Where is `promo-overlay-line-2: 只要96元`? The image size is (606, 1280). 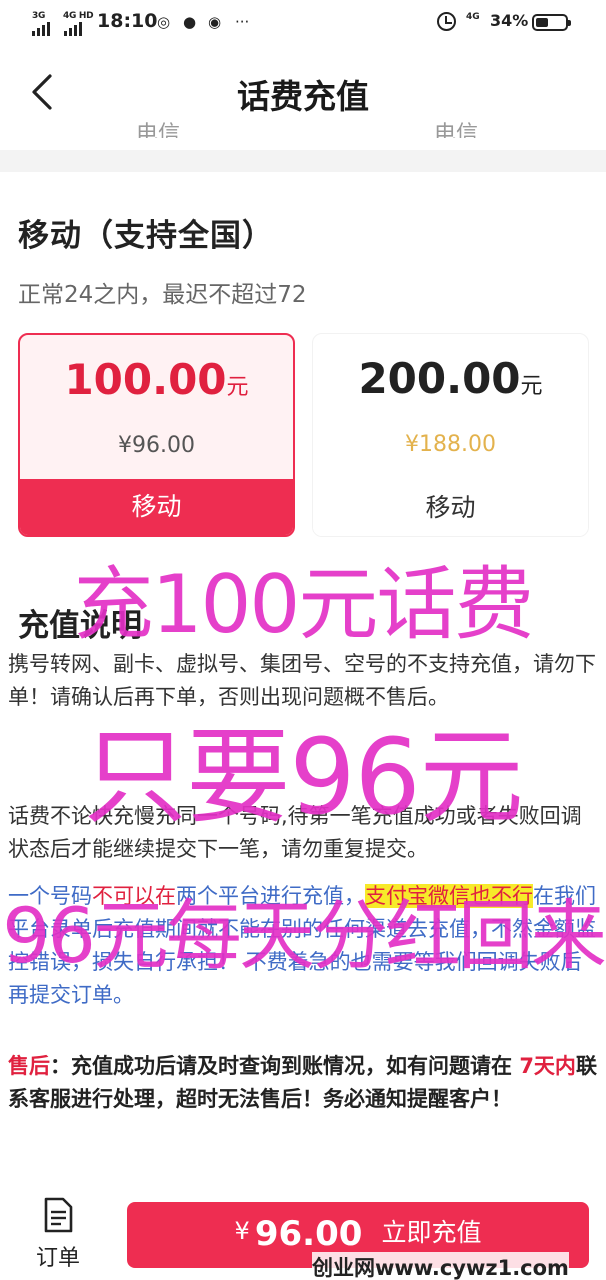 promo-overlay-line-2: 只要96元 is located at coordinates (303, 777).